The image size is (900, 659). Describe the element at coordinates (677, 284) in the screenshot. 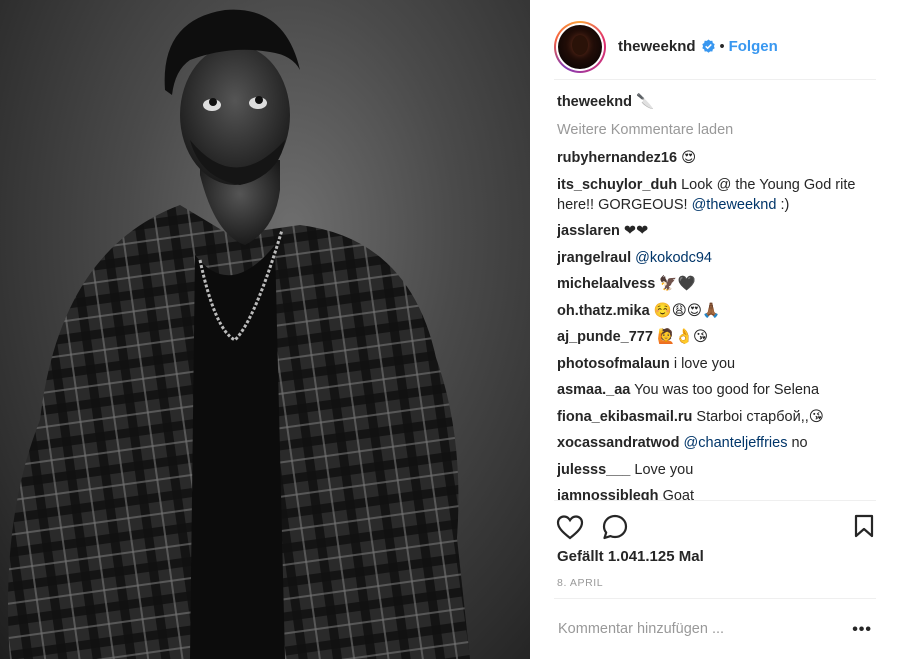

I see `comment-text: 🦅🖤` at that location.